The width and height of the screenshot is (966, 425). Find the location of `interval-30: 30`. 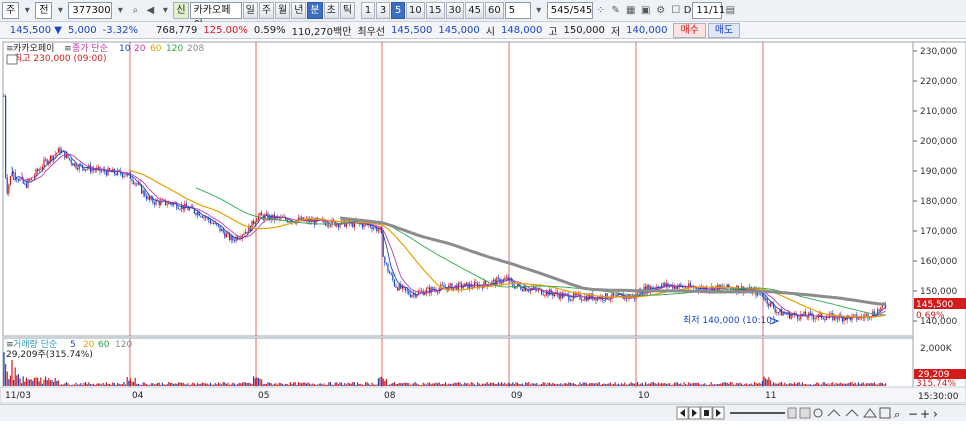

interval-30: 30 is located at coordinates (455, 10).